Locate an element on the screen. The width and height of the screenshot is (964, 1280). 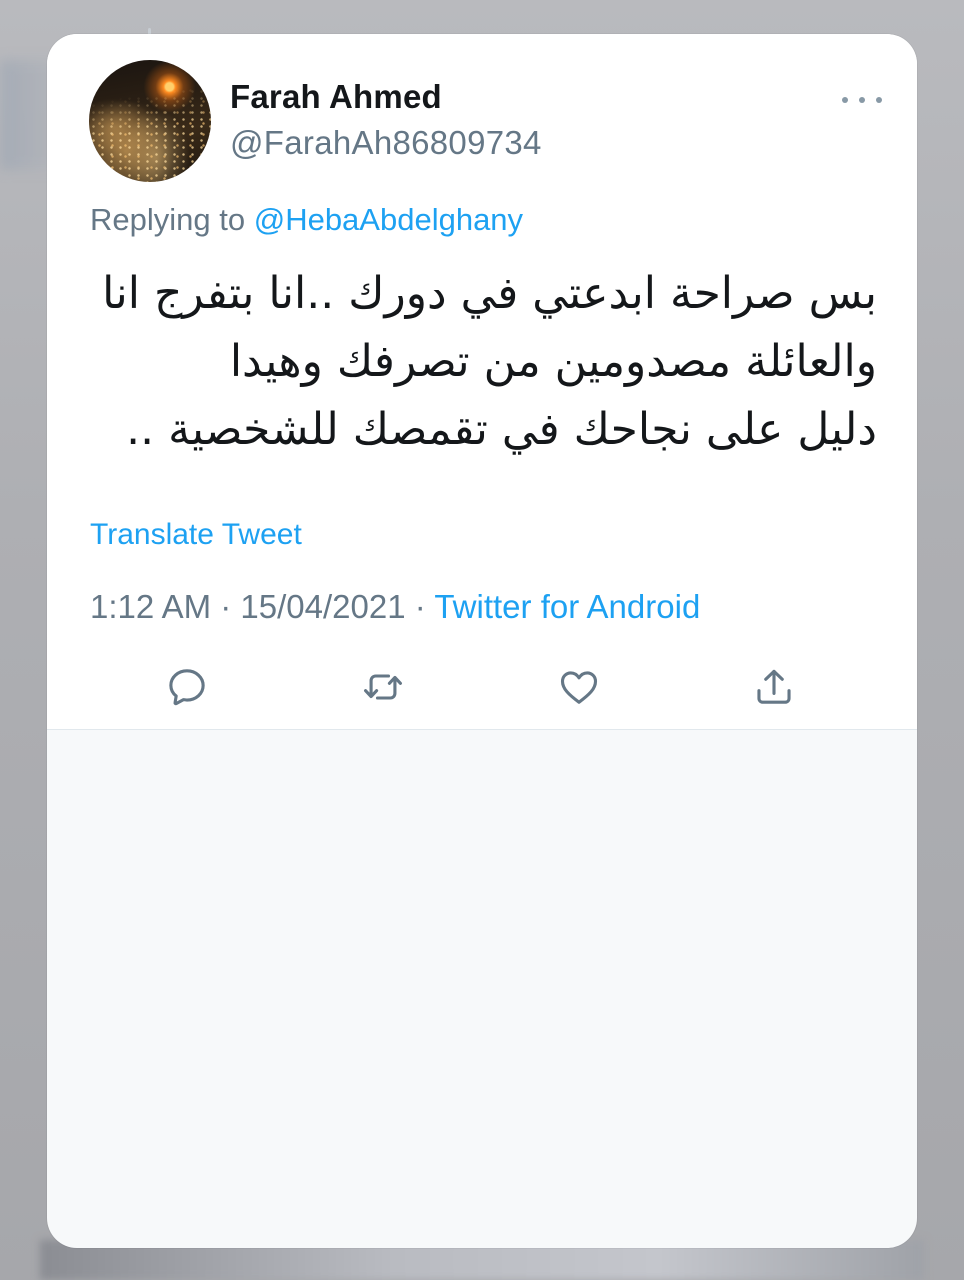
tweet-actions-bar is located at coordinates (482, 687).